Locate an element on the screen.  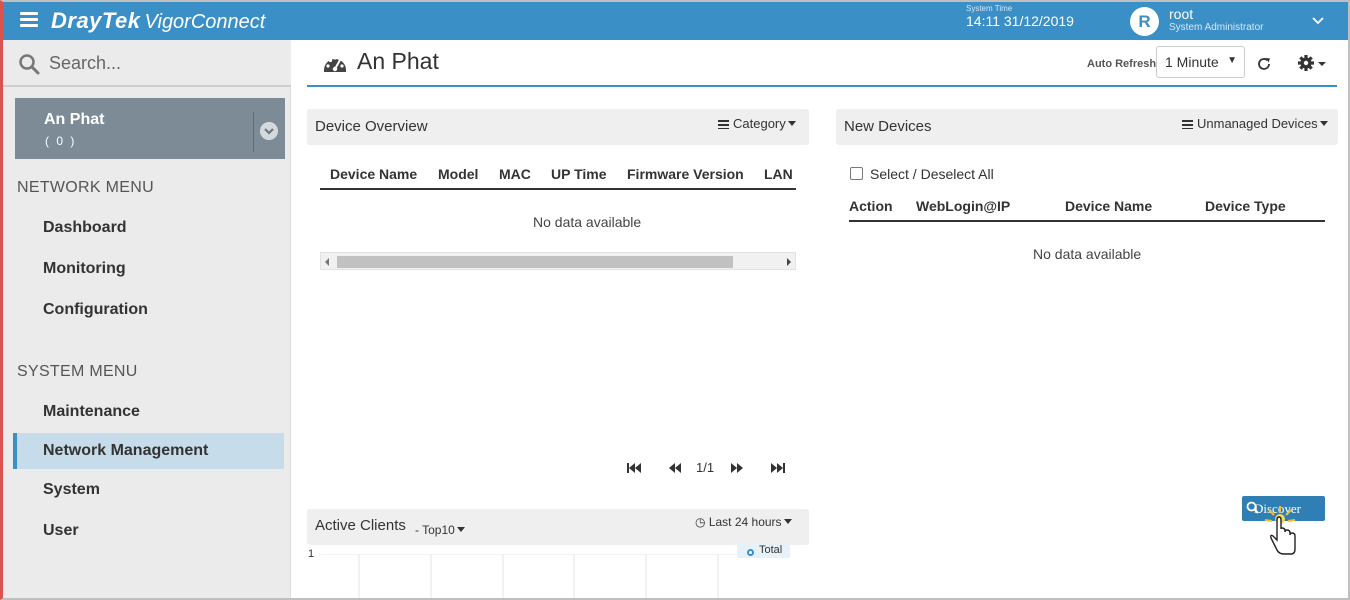
device-overview-empty: No data available is located at coordinates (587, 222).